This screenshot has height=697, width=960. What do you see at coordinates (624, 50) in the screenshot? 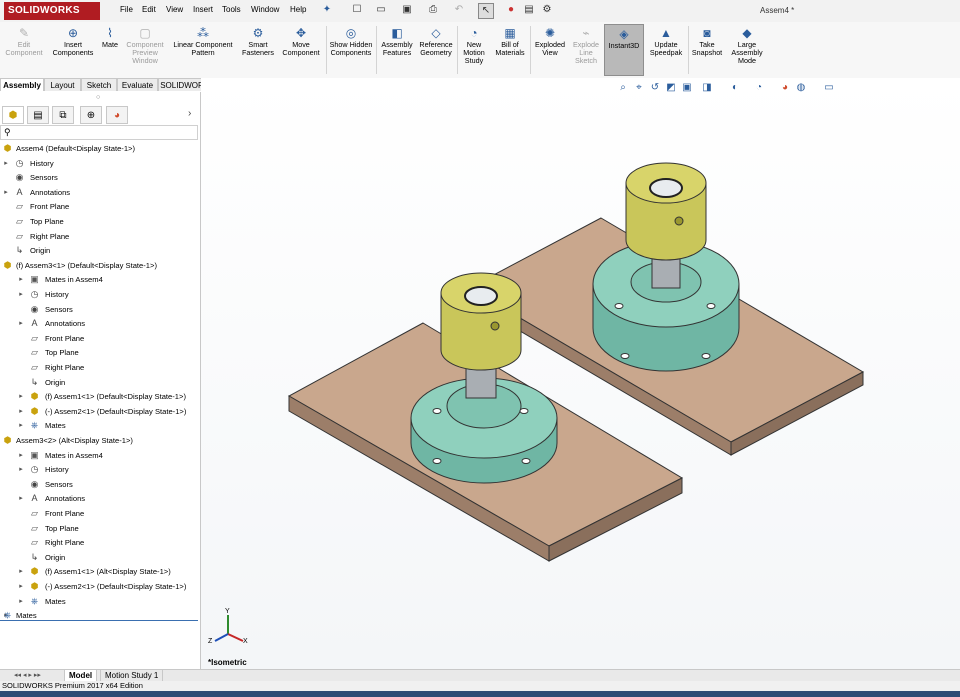
I see `instant3d-button: ◈ Instant3D` at bounding box center [624, 50].